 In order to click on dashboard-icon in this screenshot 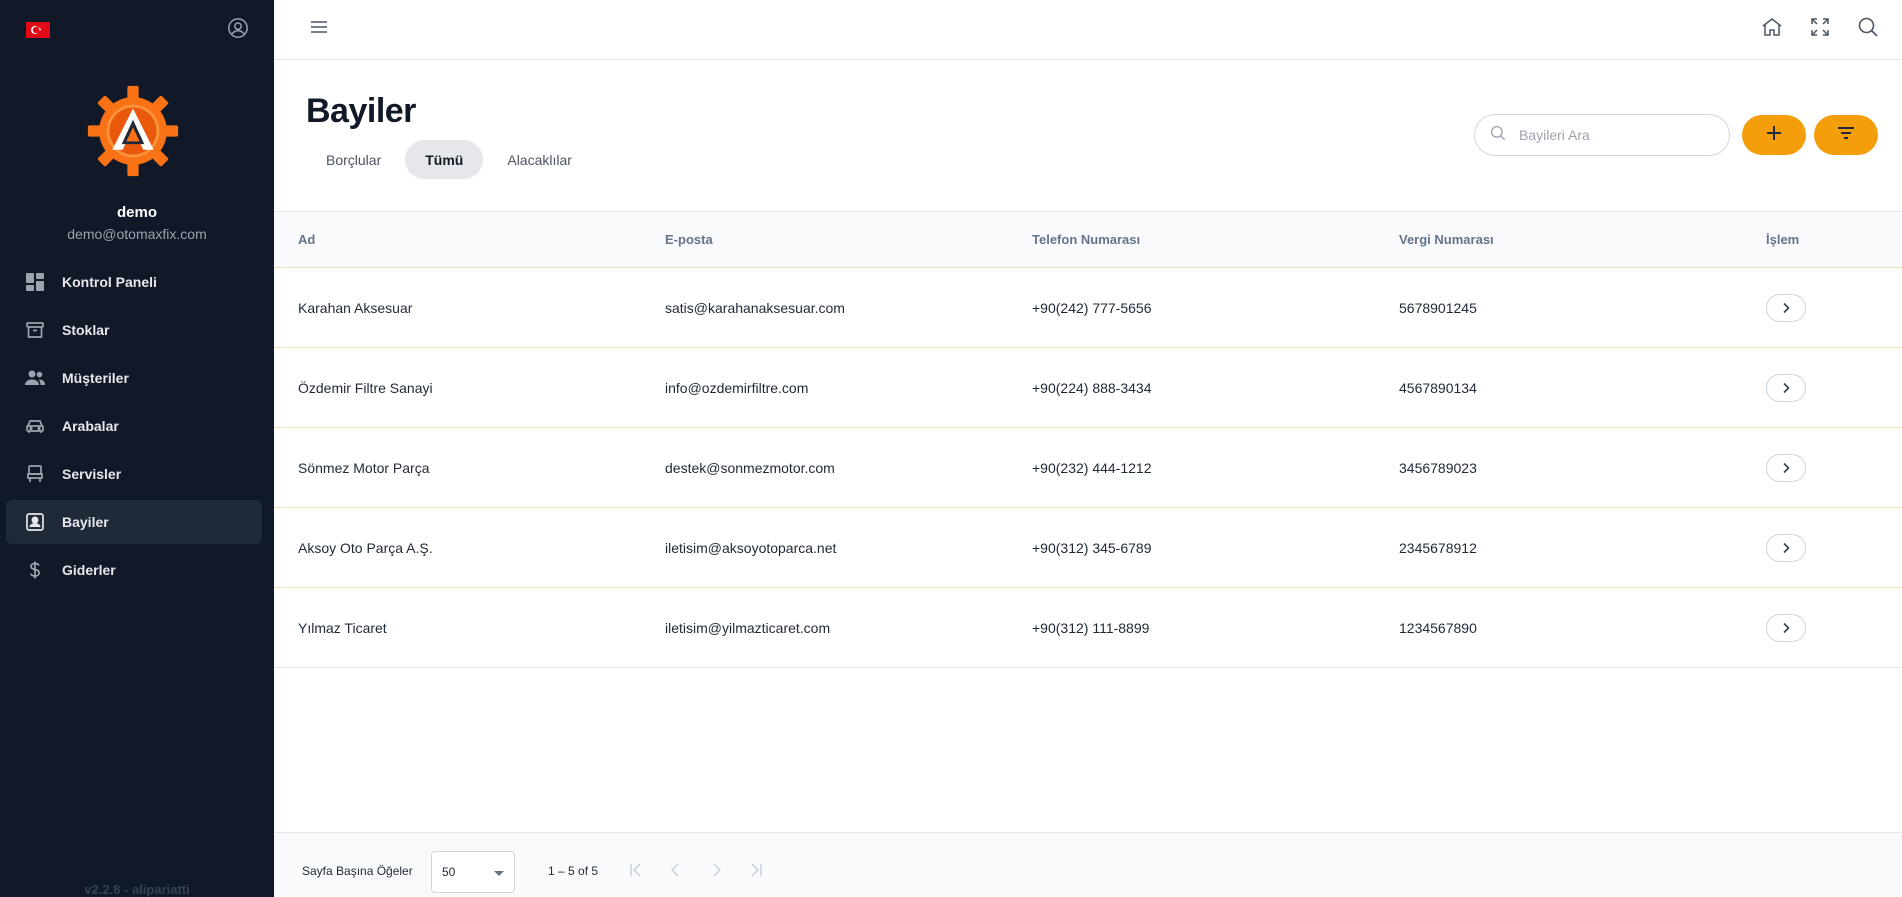, I will do `click(35, 282)`.